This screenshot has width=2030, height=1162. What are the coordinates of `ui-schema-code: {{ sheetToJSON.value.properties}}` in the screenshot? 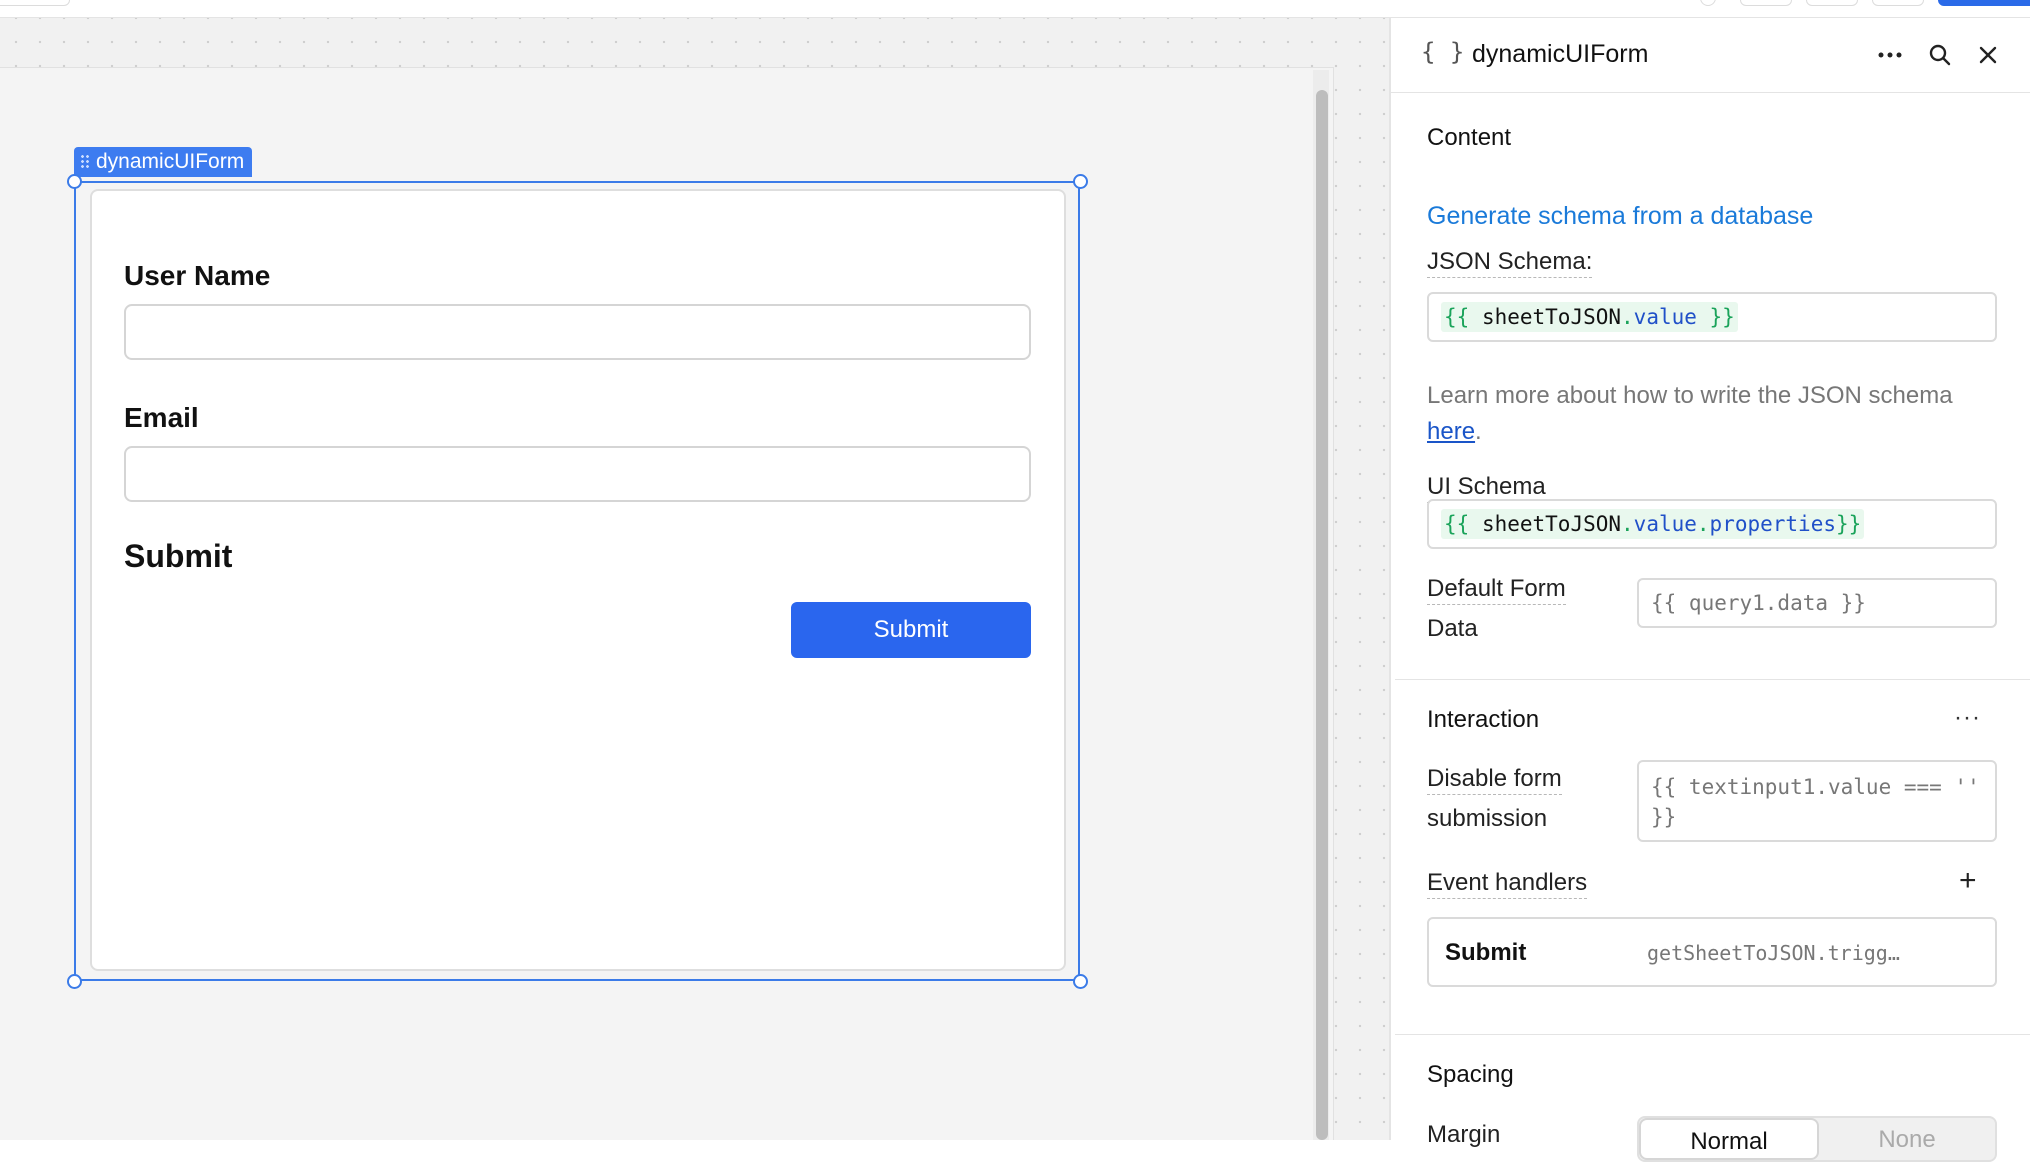 It's located at (1653, 524).